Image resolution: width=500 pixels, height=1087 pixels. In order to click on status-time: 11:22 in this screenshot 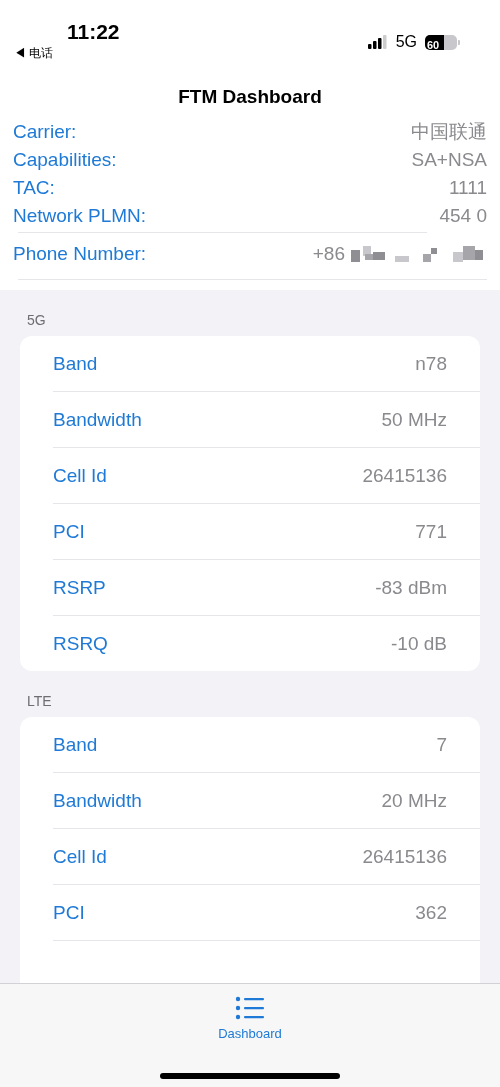, I will do `click(93, 32)`.